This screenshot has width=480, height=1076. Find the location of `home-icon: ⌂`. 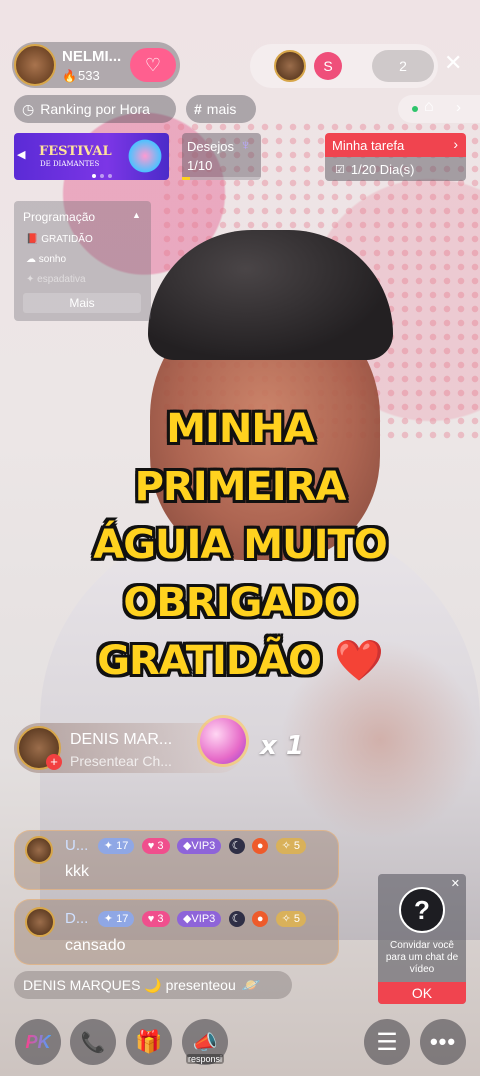

home-icon: ⌂ is located at coordinates (429, 106).